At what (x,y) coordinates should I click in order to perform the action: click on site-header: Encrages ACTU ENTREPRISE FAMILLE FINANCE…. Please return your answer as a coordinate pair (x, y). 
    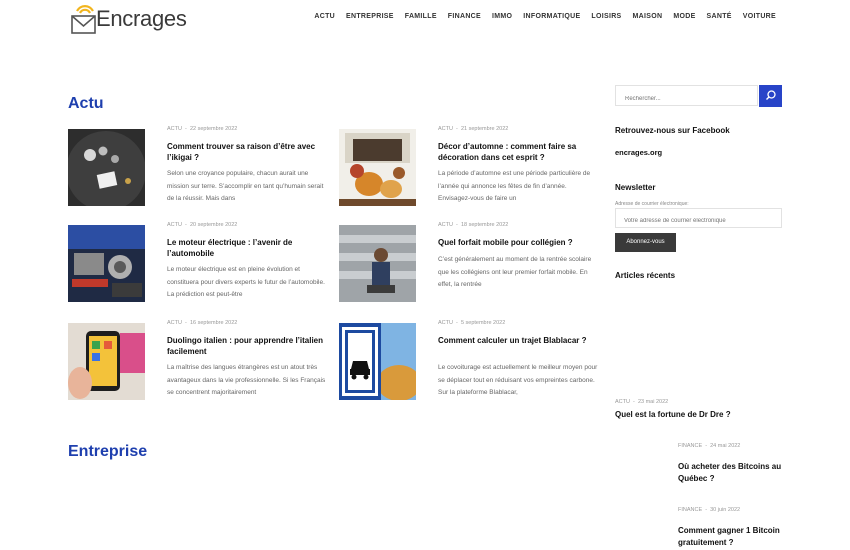
    Looking at the image, I should click on (425, 19).